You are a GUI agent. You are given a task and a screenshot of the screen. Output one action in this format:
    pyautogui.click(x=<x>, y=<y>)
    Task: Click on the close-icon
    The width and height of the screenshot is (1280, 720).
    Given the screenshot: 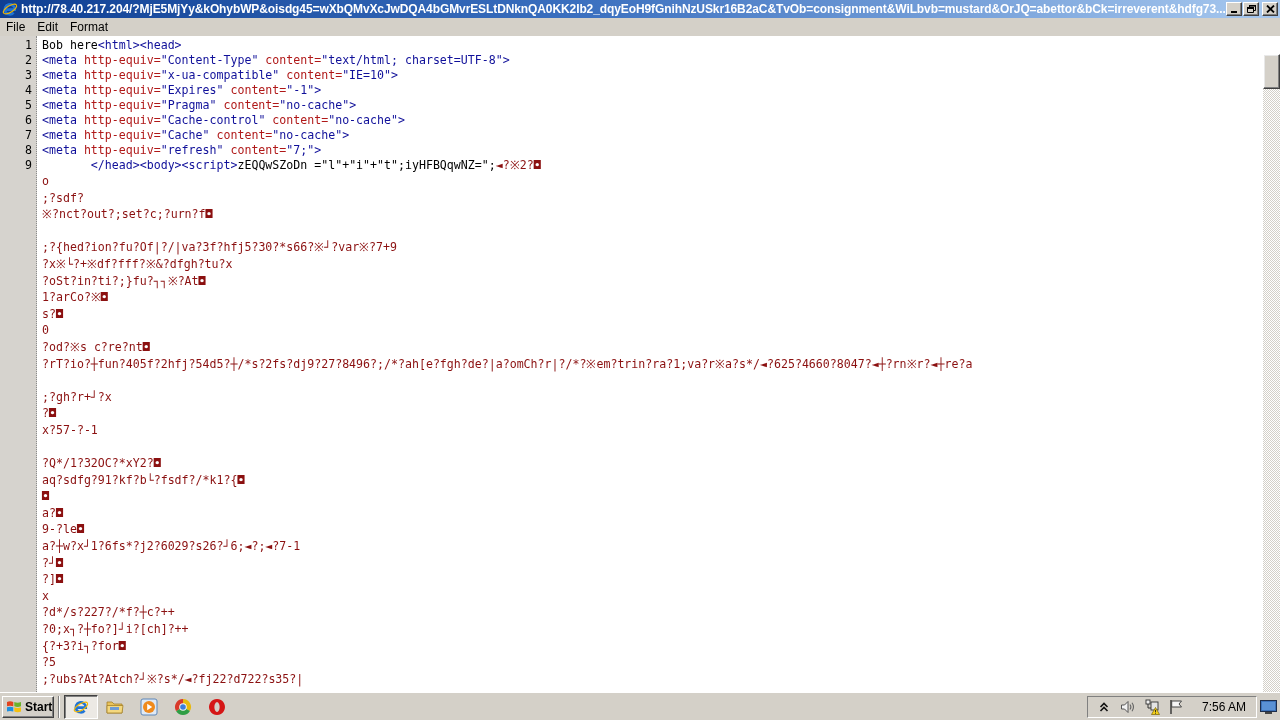 What is the action you would take?
    pyautogui.click(x=1270, y=9)
    